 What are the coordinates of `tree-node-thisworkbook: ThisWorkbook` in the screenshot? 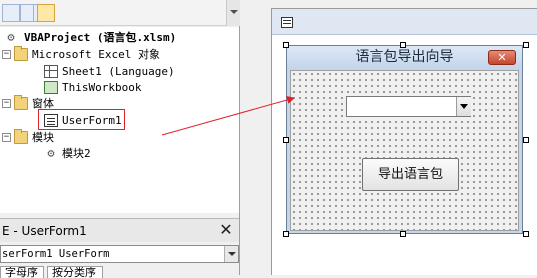 It's located at (118, 87).